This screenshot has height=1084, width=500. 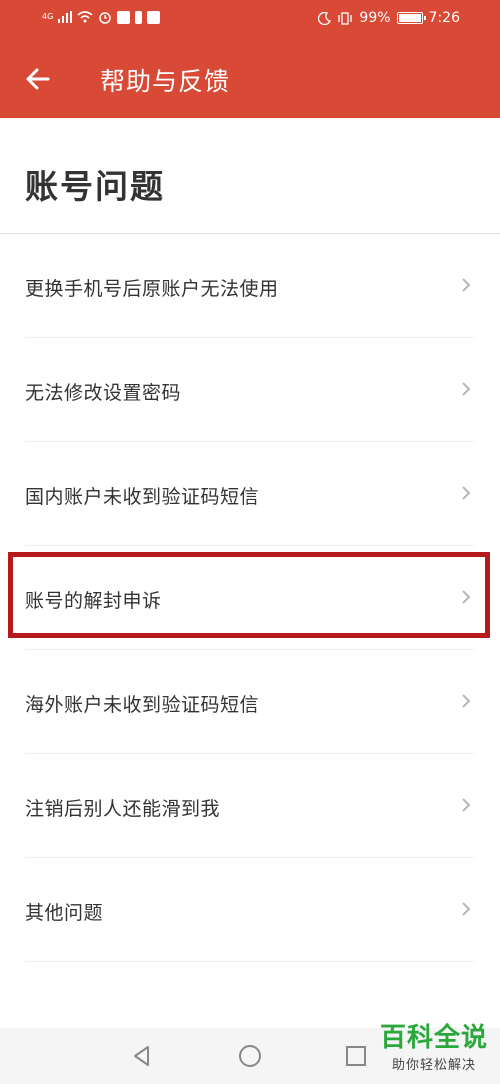 What do you see at coordinates (64, 913) in the screenshot?
I see `faq-item-label: 其他问题` at bounding box center [64, 913].